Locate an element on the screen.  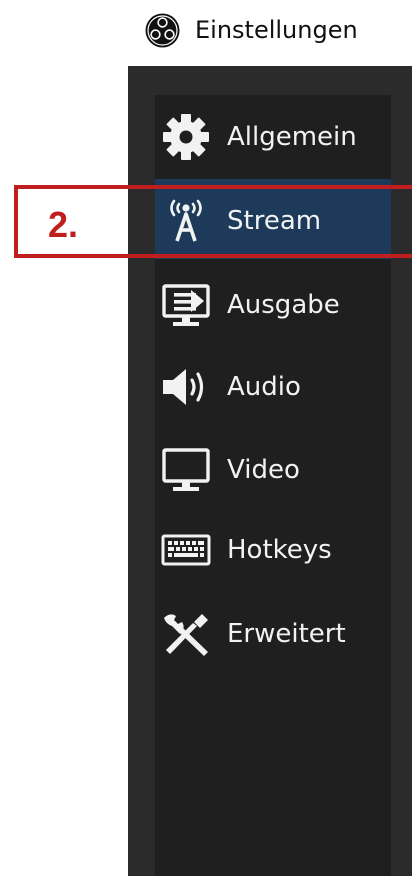
sidebar-item-ausgabe: Ausgabe is located at coordinates (273, 303).